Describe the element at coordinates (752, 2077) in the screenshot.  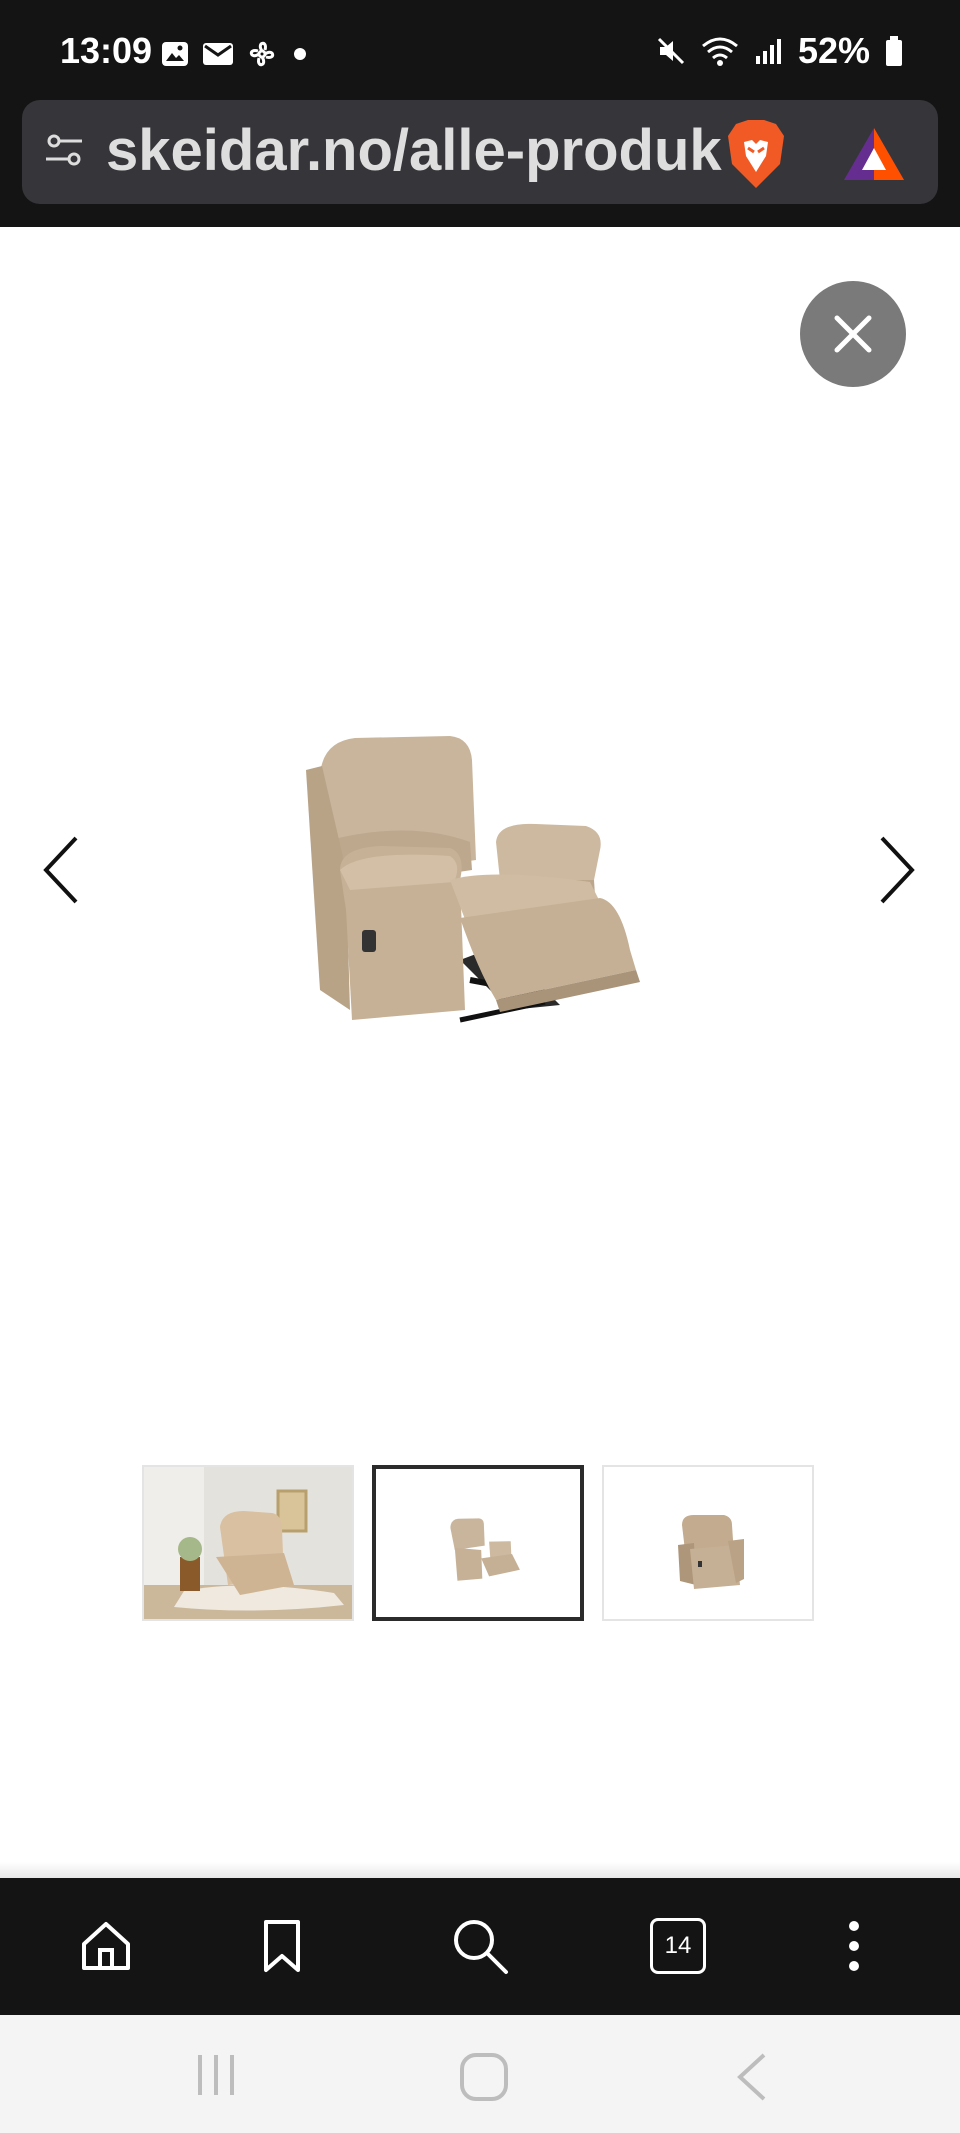
I see `back-icon` at that location.